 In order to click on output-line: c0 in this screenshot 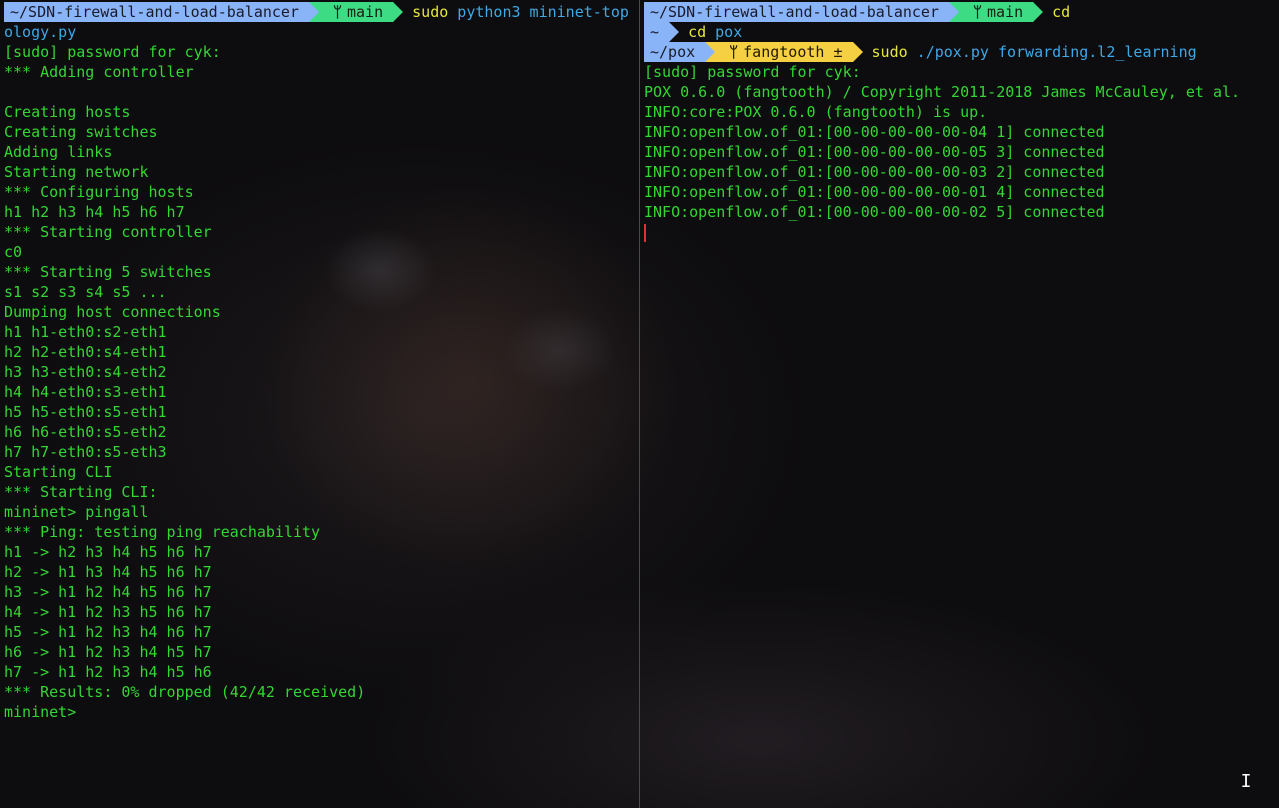, I will do `click(13, 252)`.